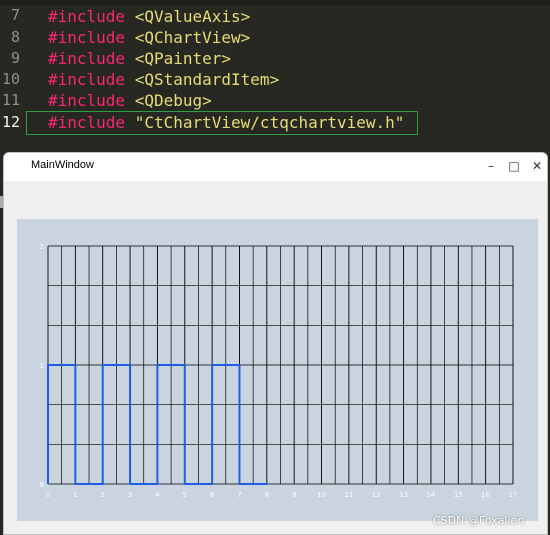  Describe the element at coordinates (157, 495) in the screenshot. I see `x-tick-label: 4` at that location.